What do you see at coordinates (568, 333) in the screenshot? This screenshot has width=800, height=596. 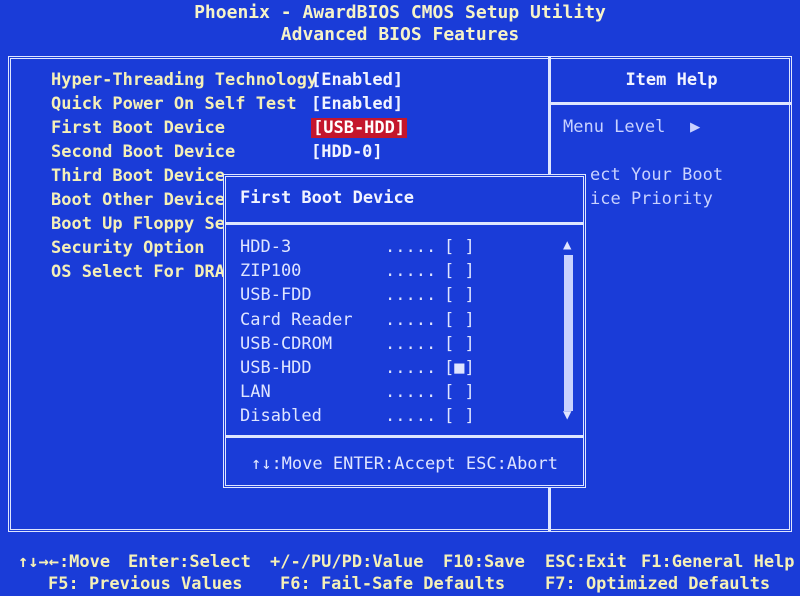 I see `popup-scrollbar` at bounding box center [568, 333].